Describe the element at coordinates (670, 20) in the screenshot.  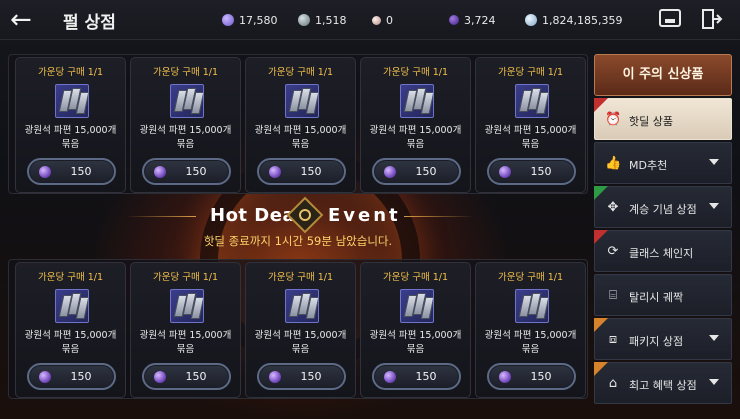
I see `storage-box-icon` at that location.